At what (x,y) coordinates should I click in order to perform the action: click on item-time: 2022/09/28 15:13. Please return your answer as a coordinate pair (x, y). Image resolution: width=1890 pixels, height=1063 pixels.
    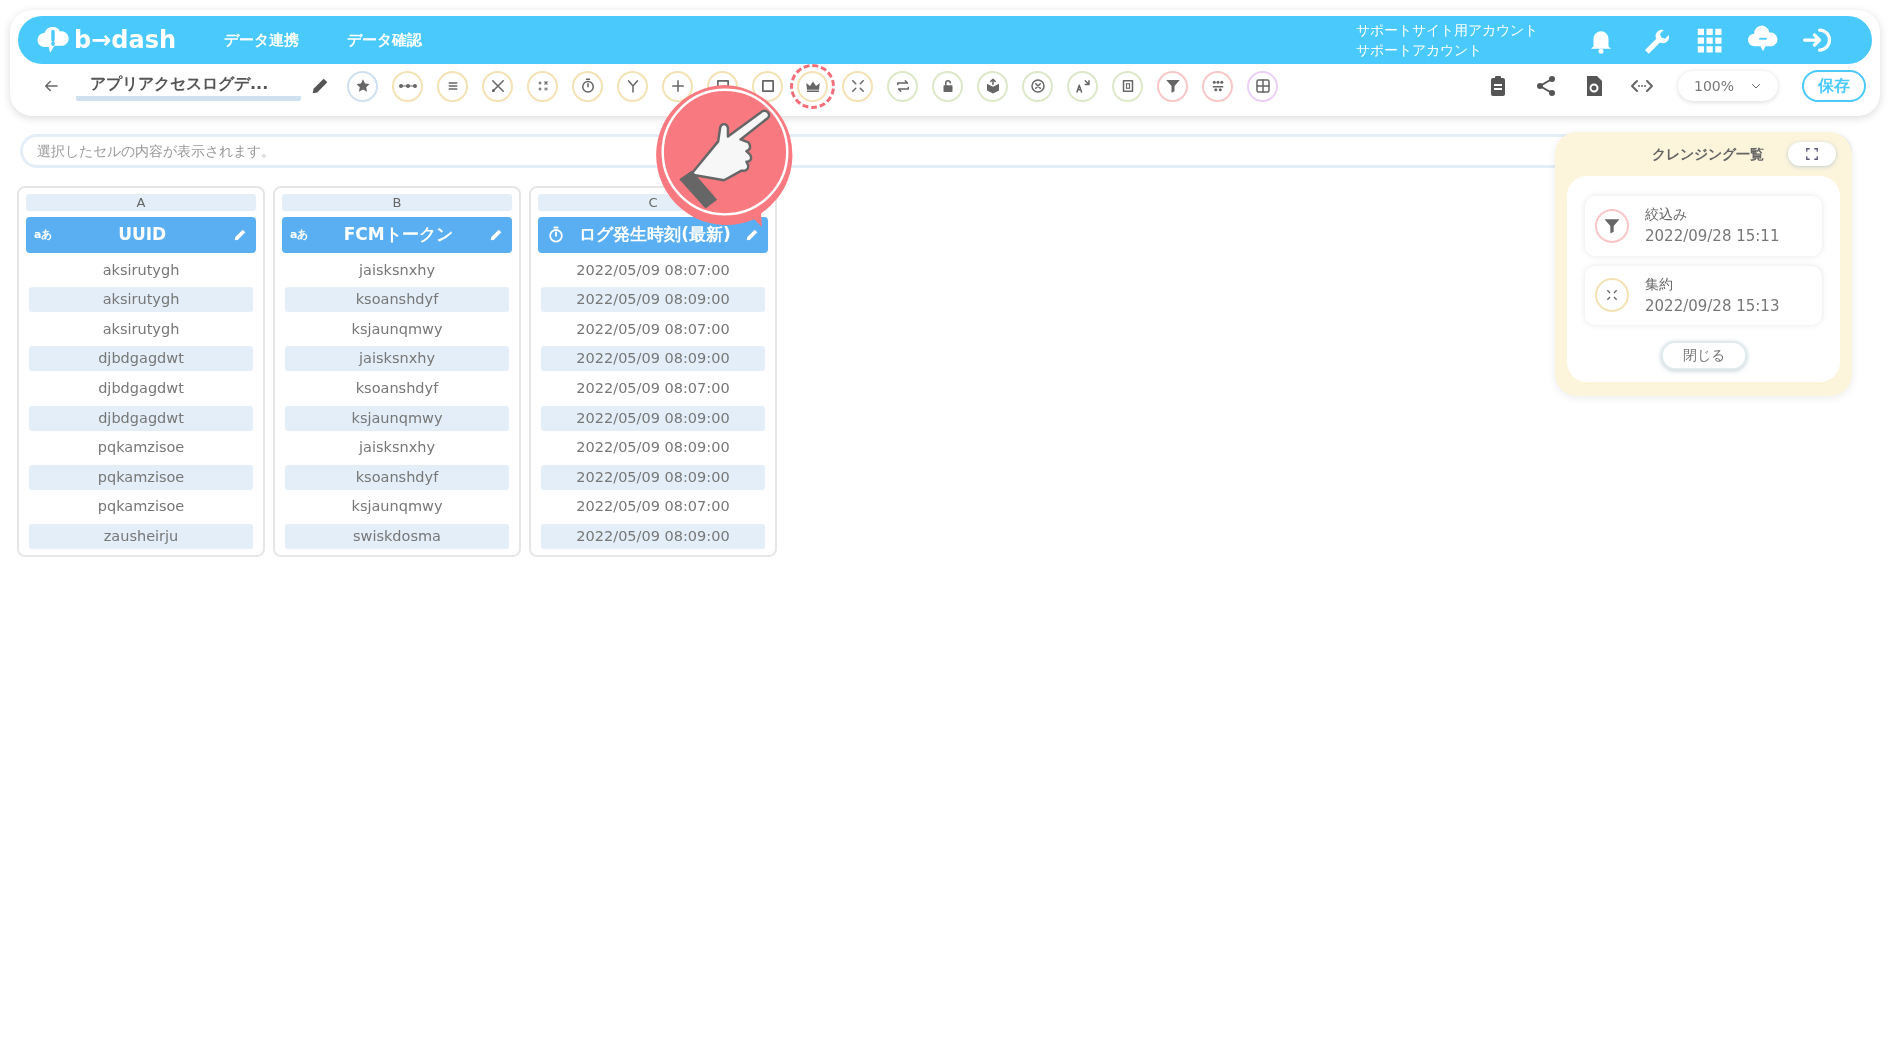
    Looking at the image, I should click on (1712, 306).